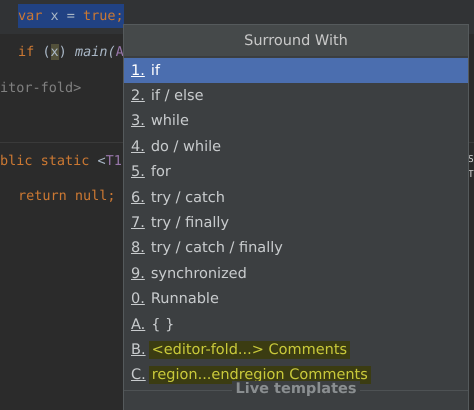  I want to click on code-token: ), so click(63, 52).